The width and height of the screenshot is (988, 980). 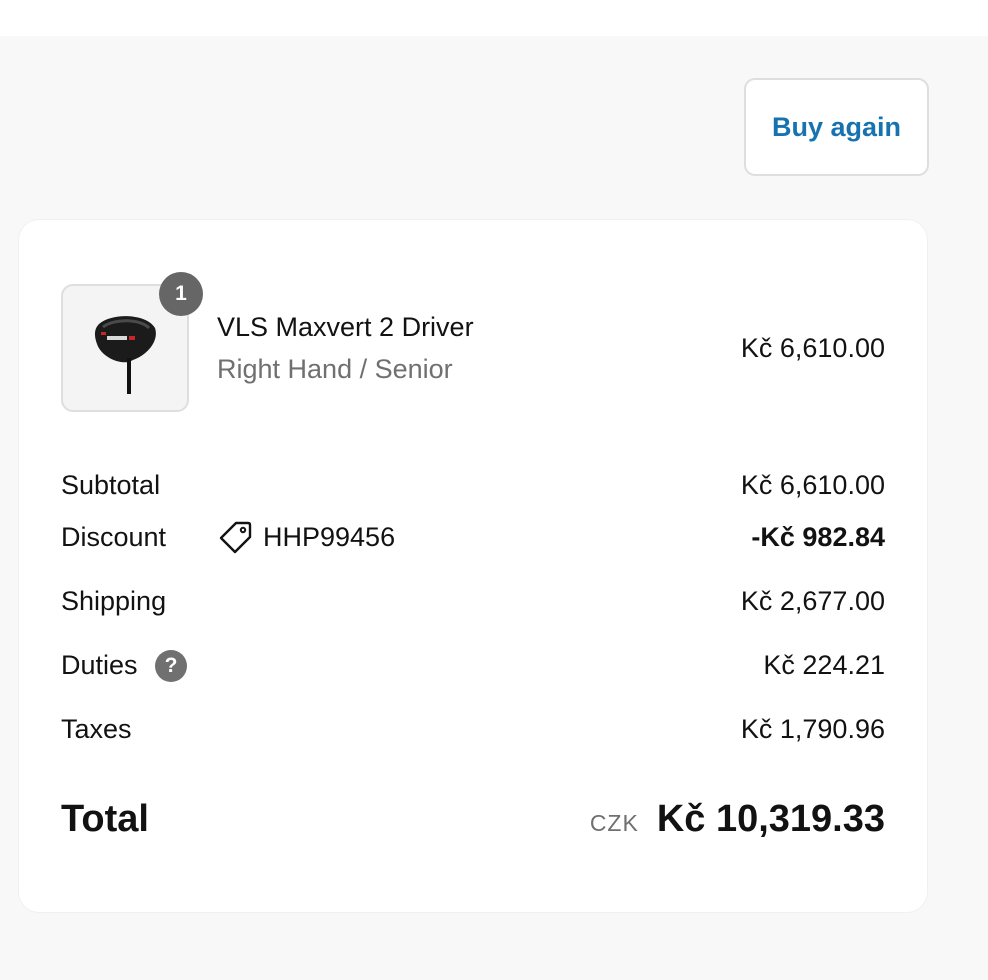 What do you see at coordinates (111, 485) in the screenshot?
I see `subtotal-label: Subtotal` at bounding box center [111, 485].